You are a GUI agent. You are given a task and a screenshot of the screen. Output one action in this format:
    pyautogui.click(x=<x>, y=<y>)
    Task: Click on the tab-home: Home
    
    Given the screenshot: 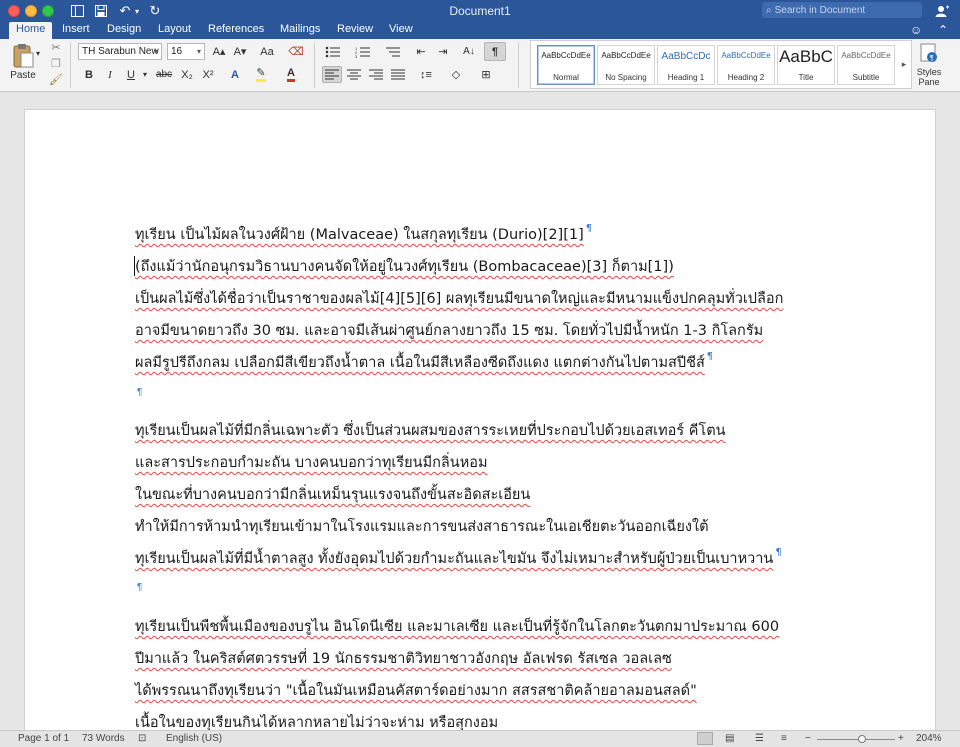 What is the action you would take?
    pyautogui.click(x=31, y=30)
    